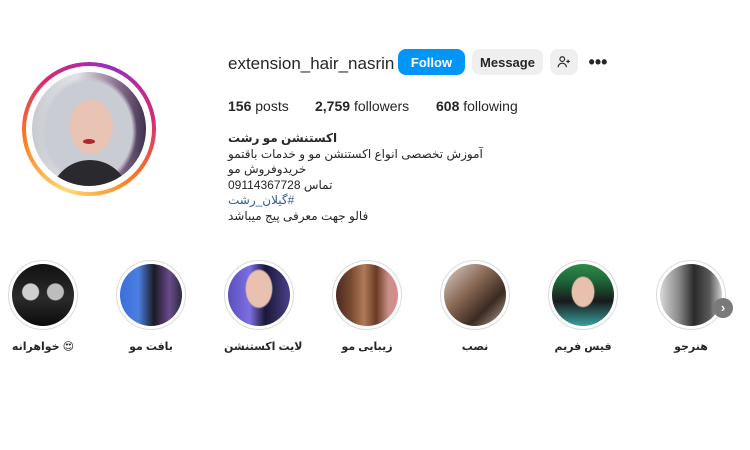  I want to click on followers-stat: 2,759 followers, so click(362, 106).